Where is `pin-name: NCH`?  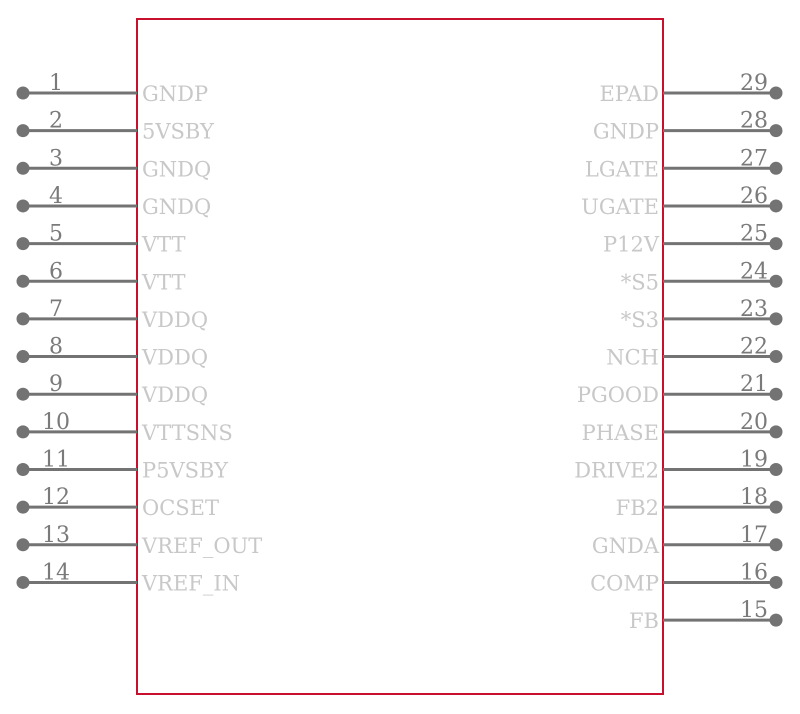
pin-name: NCH is located at coordinates (632, 358).